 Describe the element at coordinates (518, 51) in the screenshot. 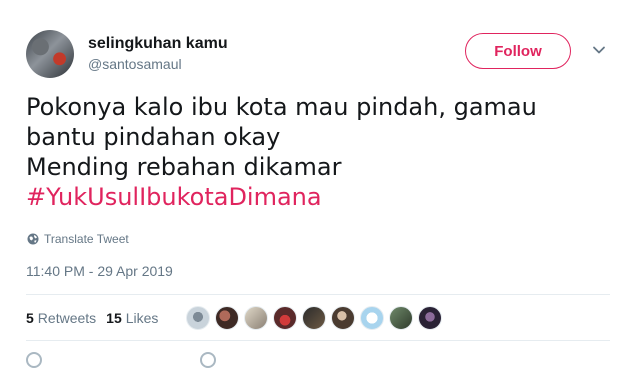

I see `follow-button: Follow` at that location.